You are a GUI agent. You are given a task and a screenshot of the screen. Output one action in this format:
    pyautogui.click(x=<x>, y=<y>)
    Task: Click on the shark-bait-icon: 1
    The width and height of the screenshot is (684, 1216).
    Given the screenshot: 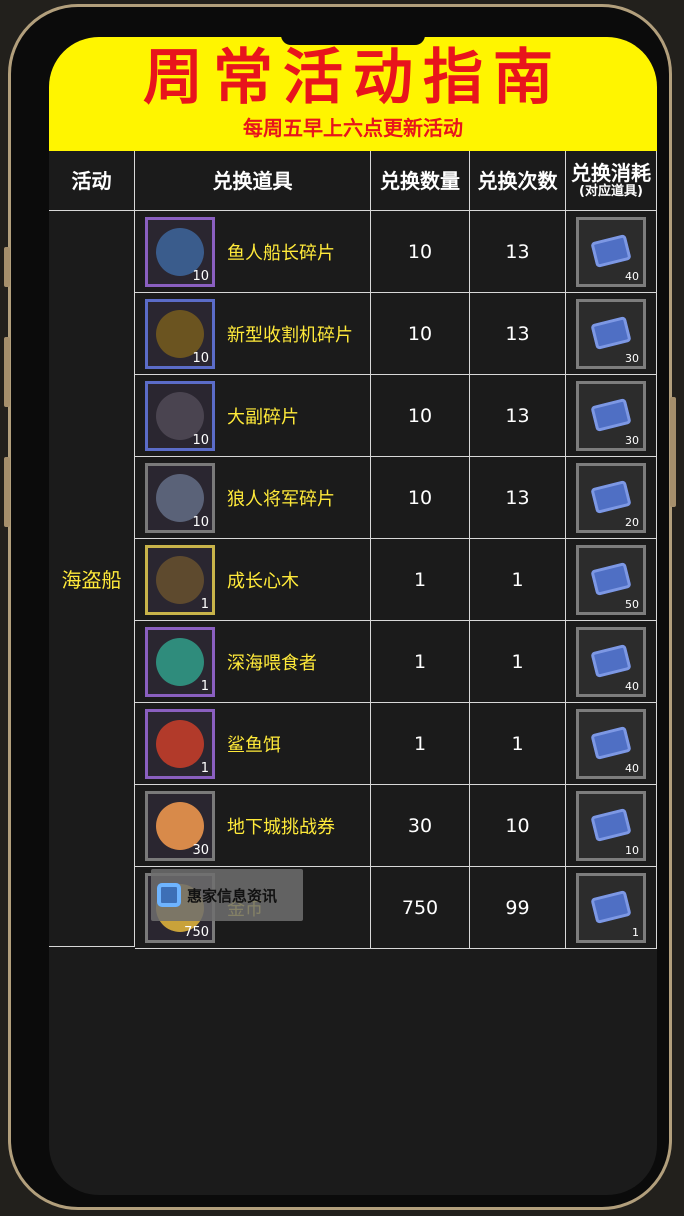 What is the action you would take?
    pyautogui.click(x=180, y=743)
    